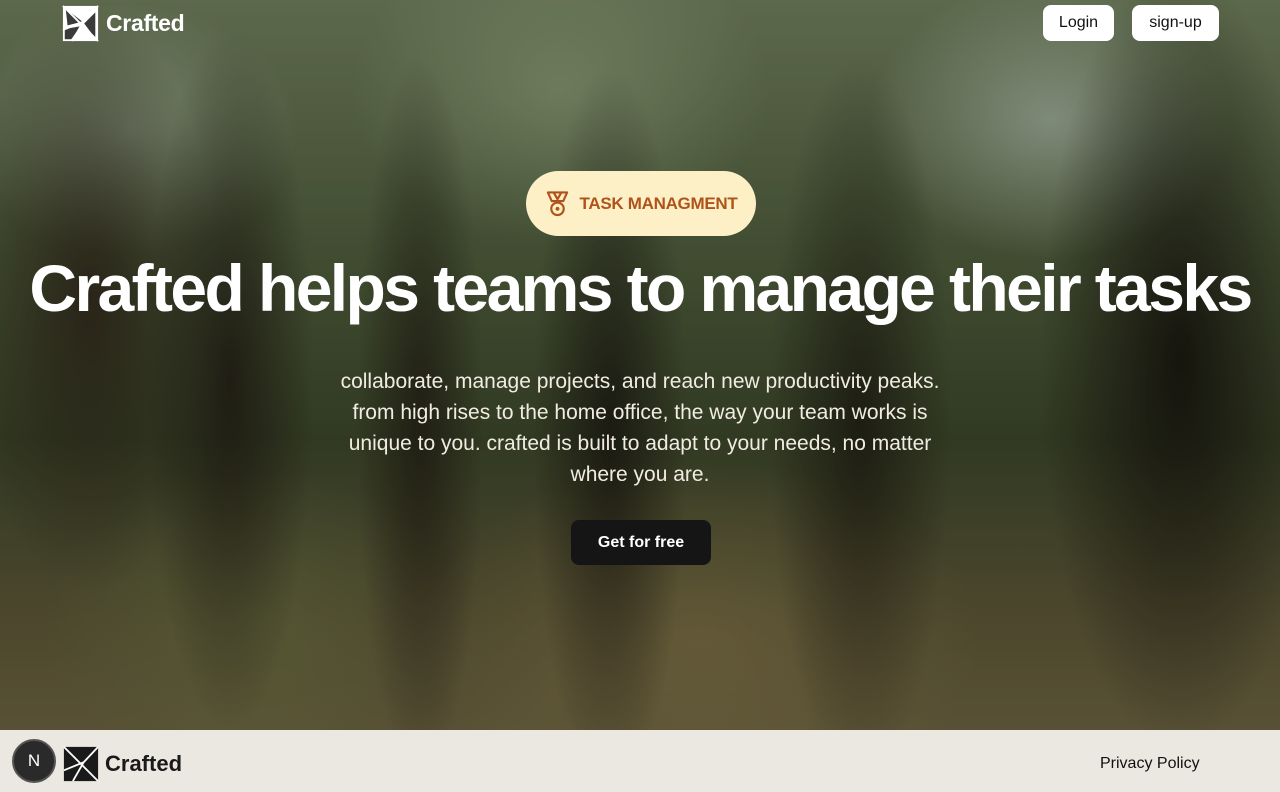  I want to click on brand-logo-link: Crafted, so click(123, 23).